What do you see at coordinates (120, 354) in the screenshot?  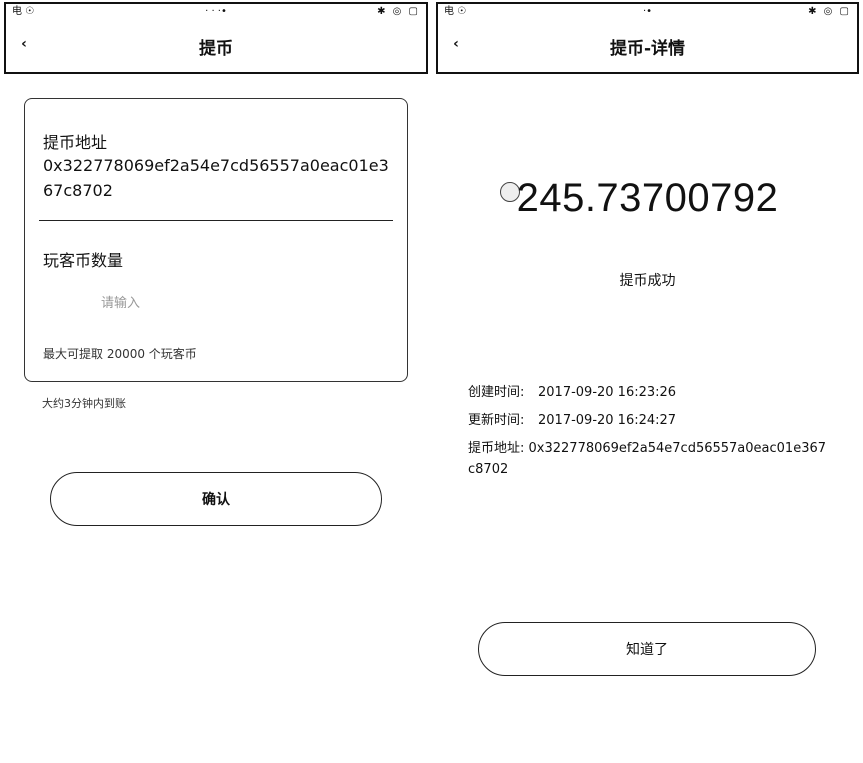 I see `max-amount-hint: 最大可提取 20000 个玩客币` at bounding box center [120, 354].